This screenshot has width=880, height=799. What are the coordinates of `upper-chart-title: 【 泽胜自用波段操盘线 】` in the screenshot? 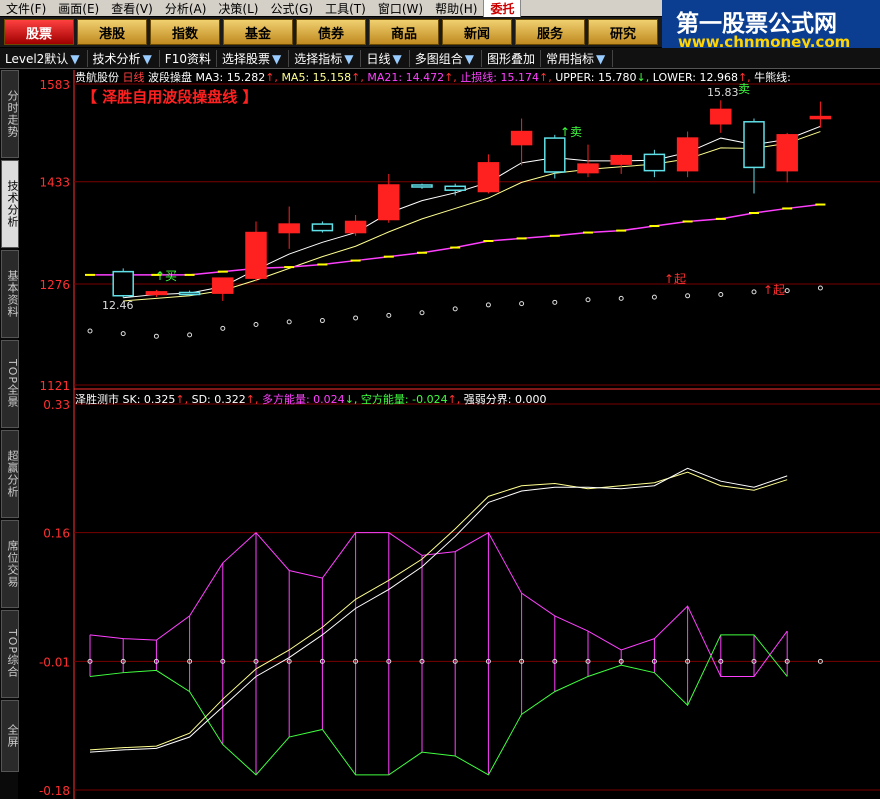 It's located at (170, 97).